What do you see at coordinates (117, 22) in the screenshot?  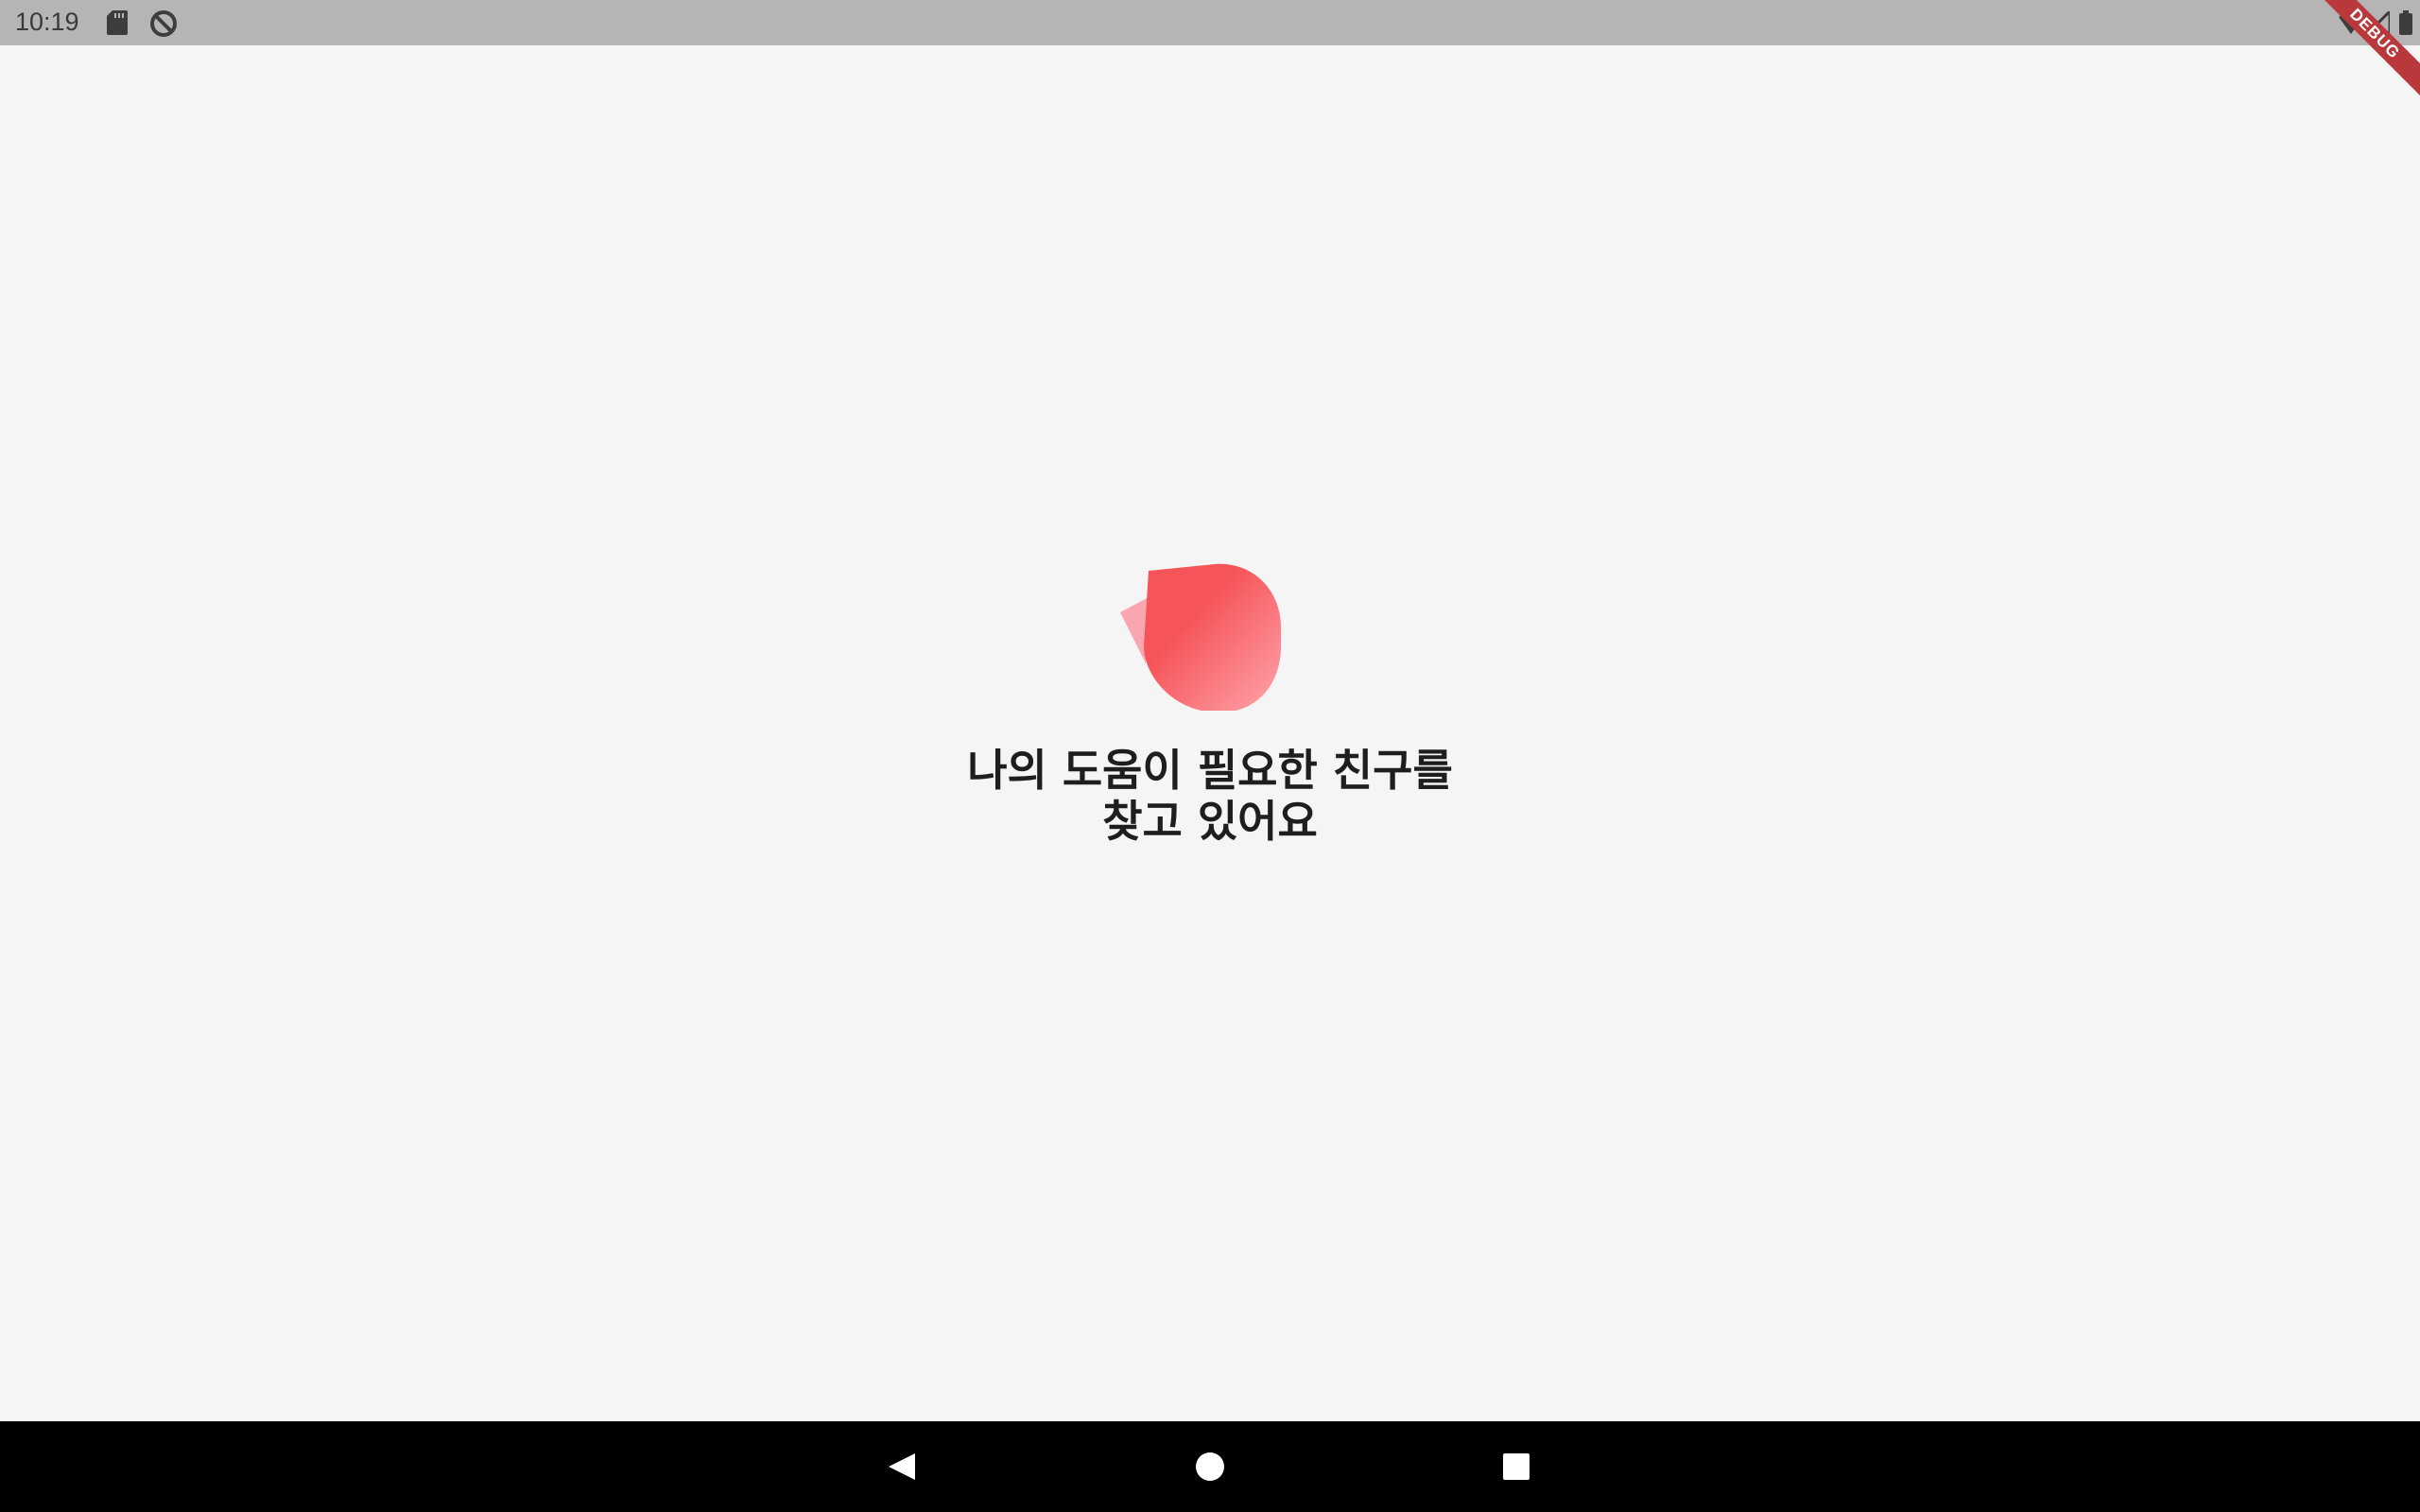 I see `sd-card-icon` at bounding box center [117, 22].